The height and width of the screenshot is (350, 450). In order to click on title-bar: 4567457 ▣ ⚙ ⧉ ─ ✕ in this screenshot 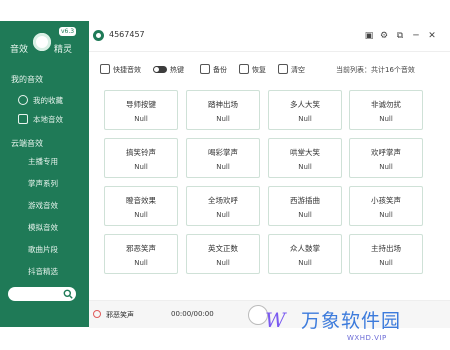, I will do `click(269, 36)`.